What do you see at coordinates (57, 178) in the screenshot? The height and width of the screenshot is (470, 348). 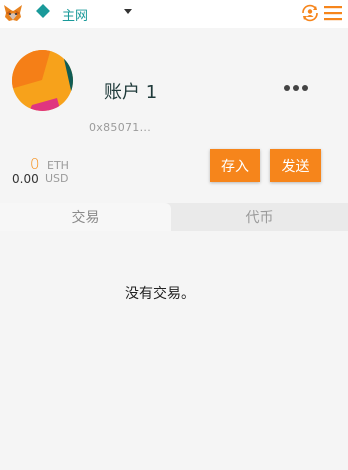 I see `usd-unit: USD` at bounding box center [57, 178].